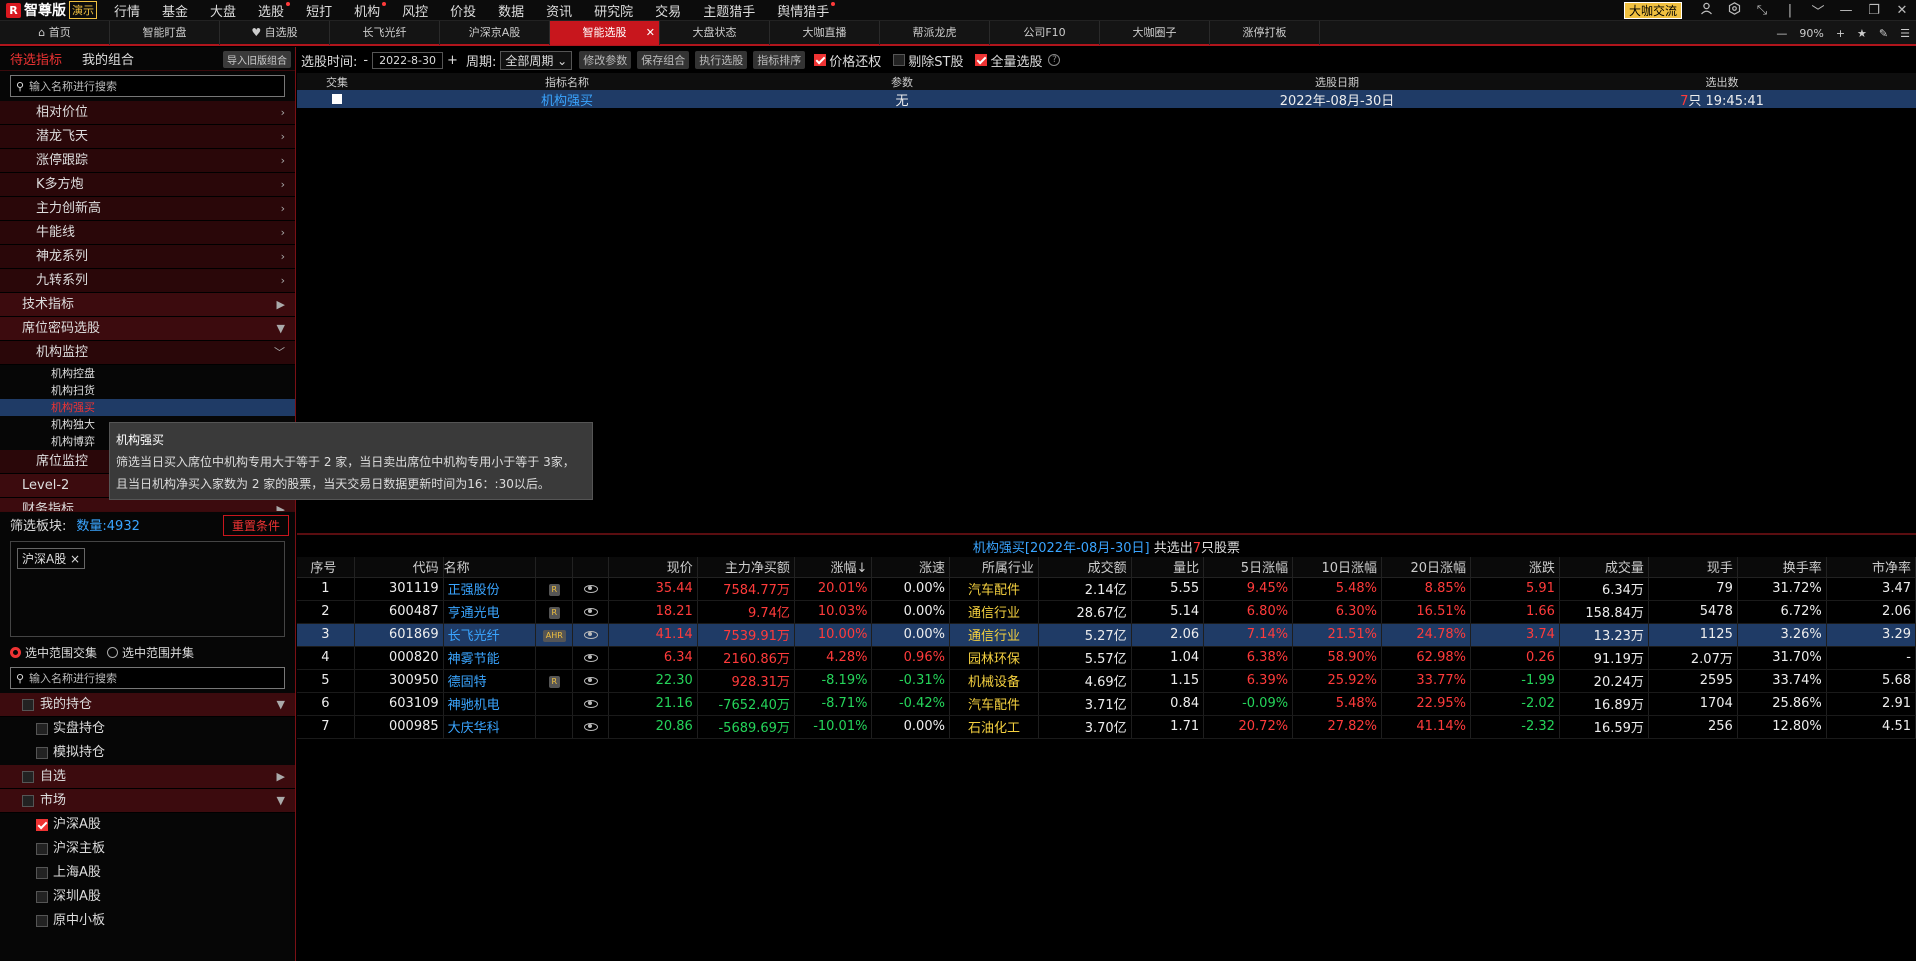 This screenshot has width=1916, height=961. Describe the element at coordinates (1168, 567) in the screenshot. I see `stock-col-header: 量比` at that location.